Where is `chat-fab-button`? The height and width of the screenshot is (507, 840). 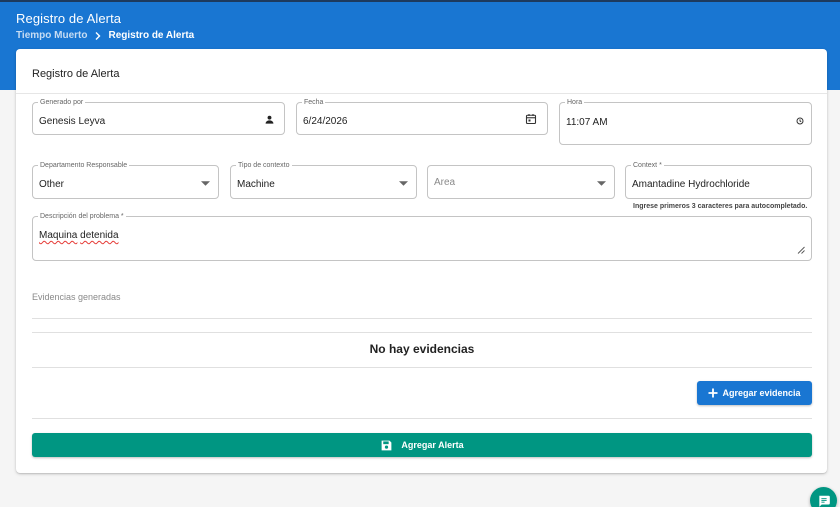
chat-fab-button is located at coordinates (823, 497).